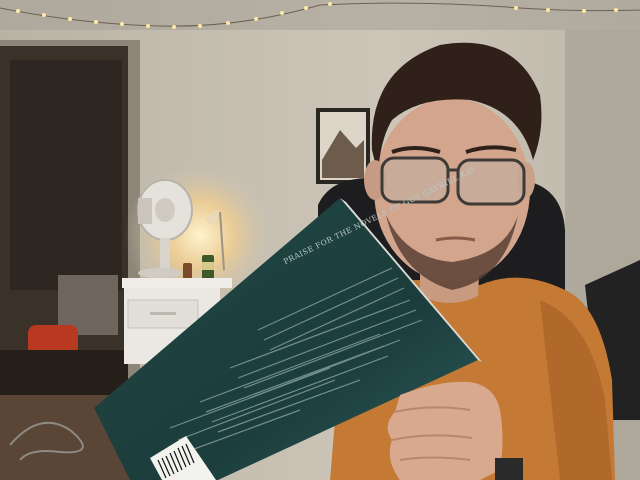 The width and height of the screenshot is (640, 480). I want to click on framed-picture-icon, so click(343, 146).